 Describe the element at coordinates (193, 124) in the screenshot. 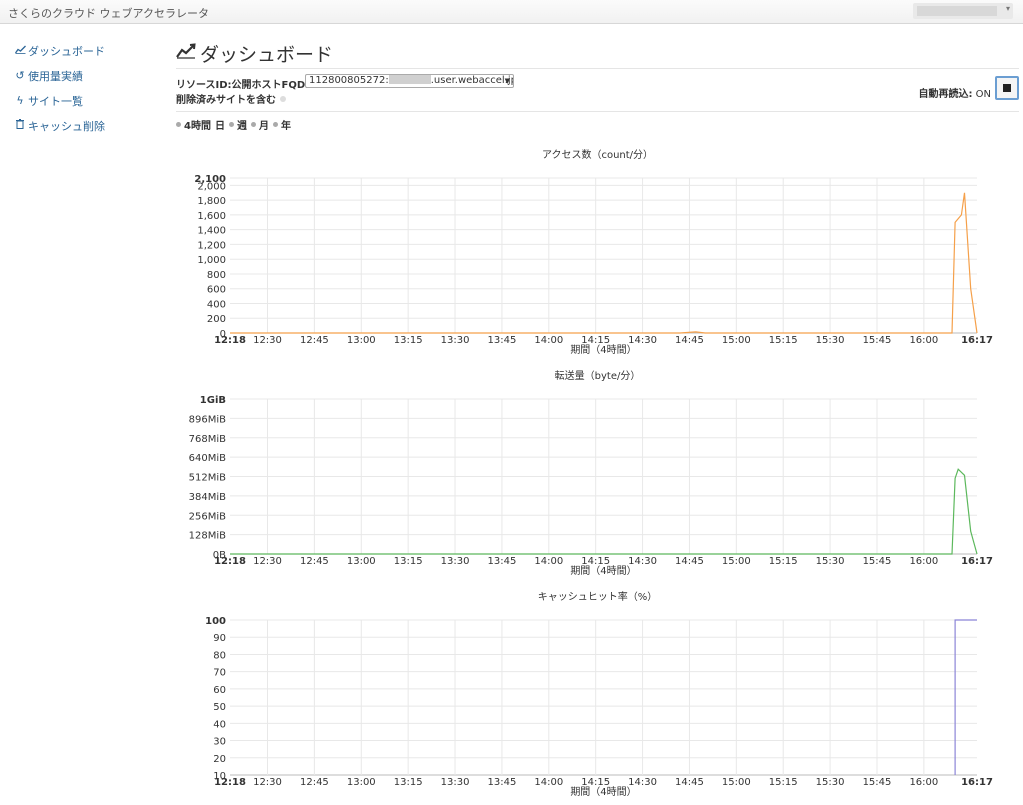

I see `period-option-4h: 4時間` at that location.